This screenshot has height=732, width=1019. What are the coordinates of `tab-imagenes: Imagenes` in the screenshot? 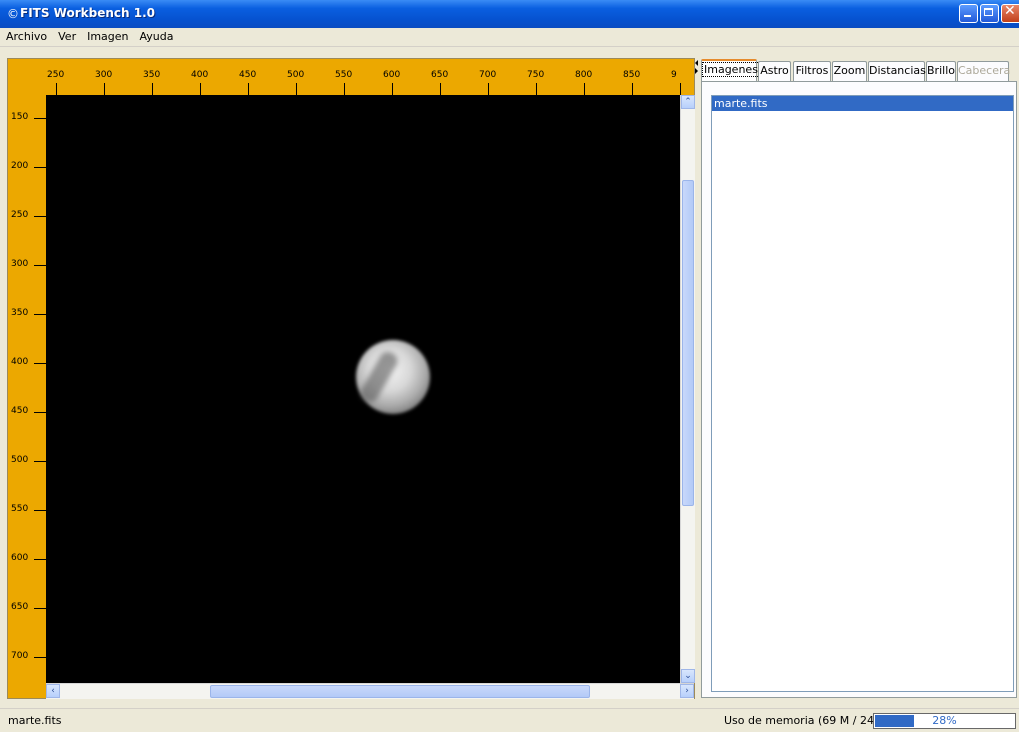 It's located at (730, 70).